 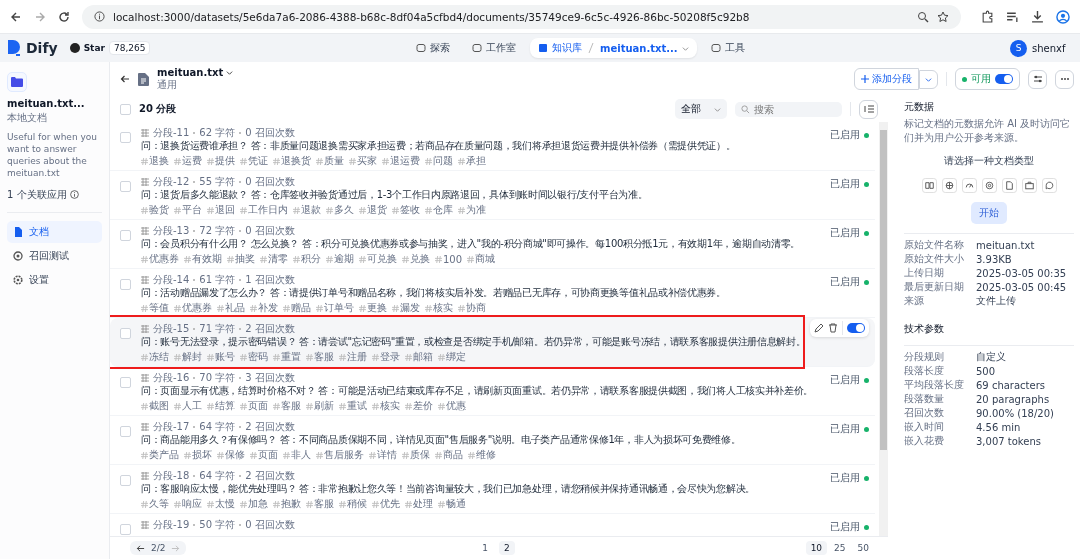 I want to click on puzzle-icon, so click(x=987, y=16).